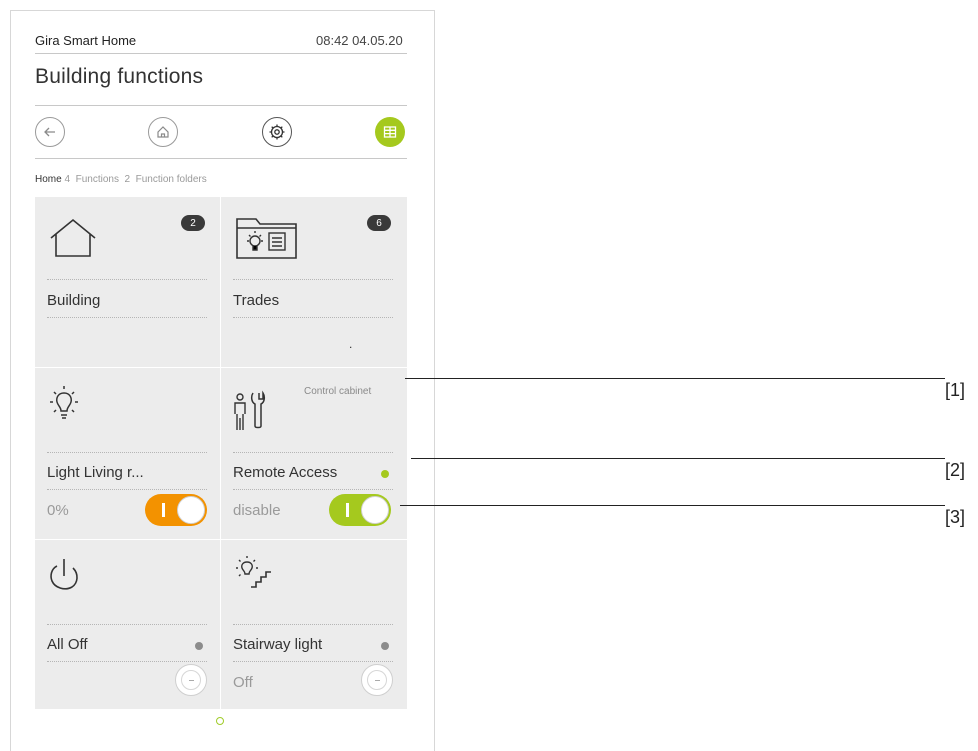 The width and height of the screenshot is (978, 751). Describe the element at coordinates (64, 402) in the screenshot. I see `bulb-icon` at that location.